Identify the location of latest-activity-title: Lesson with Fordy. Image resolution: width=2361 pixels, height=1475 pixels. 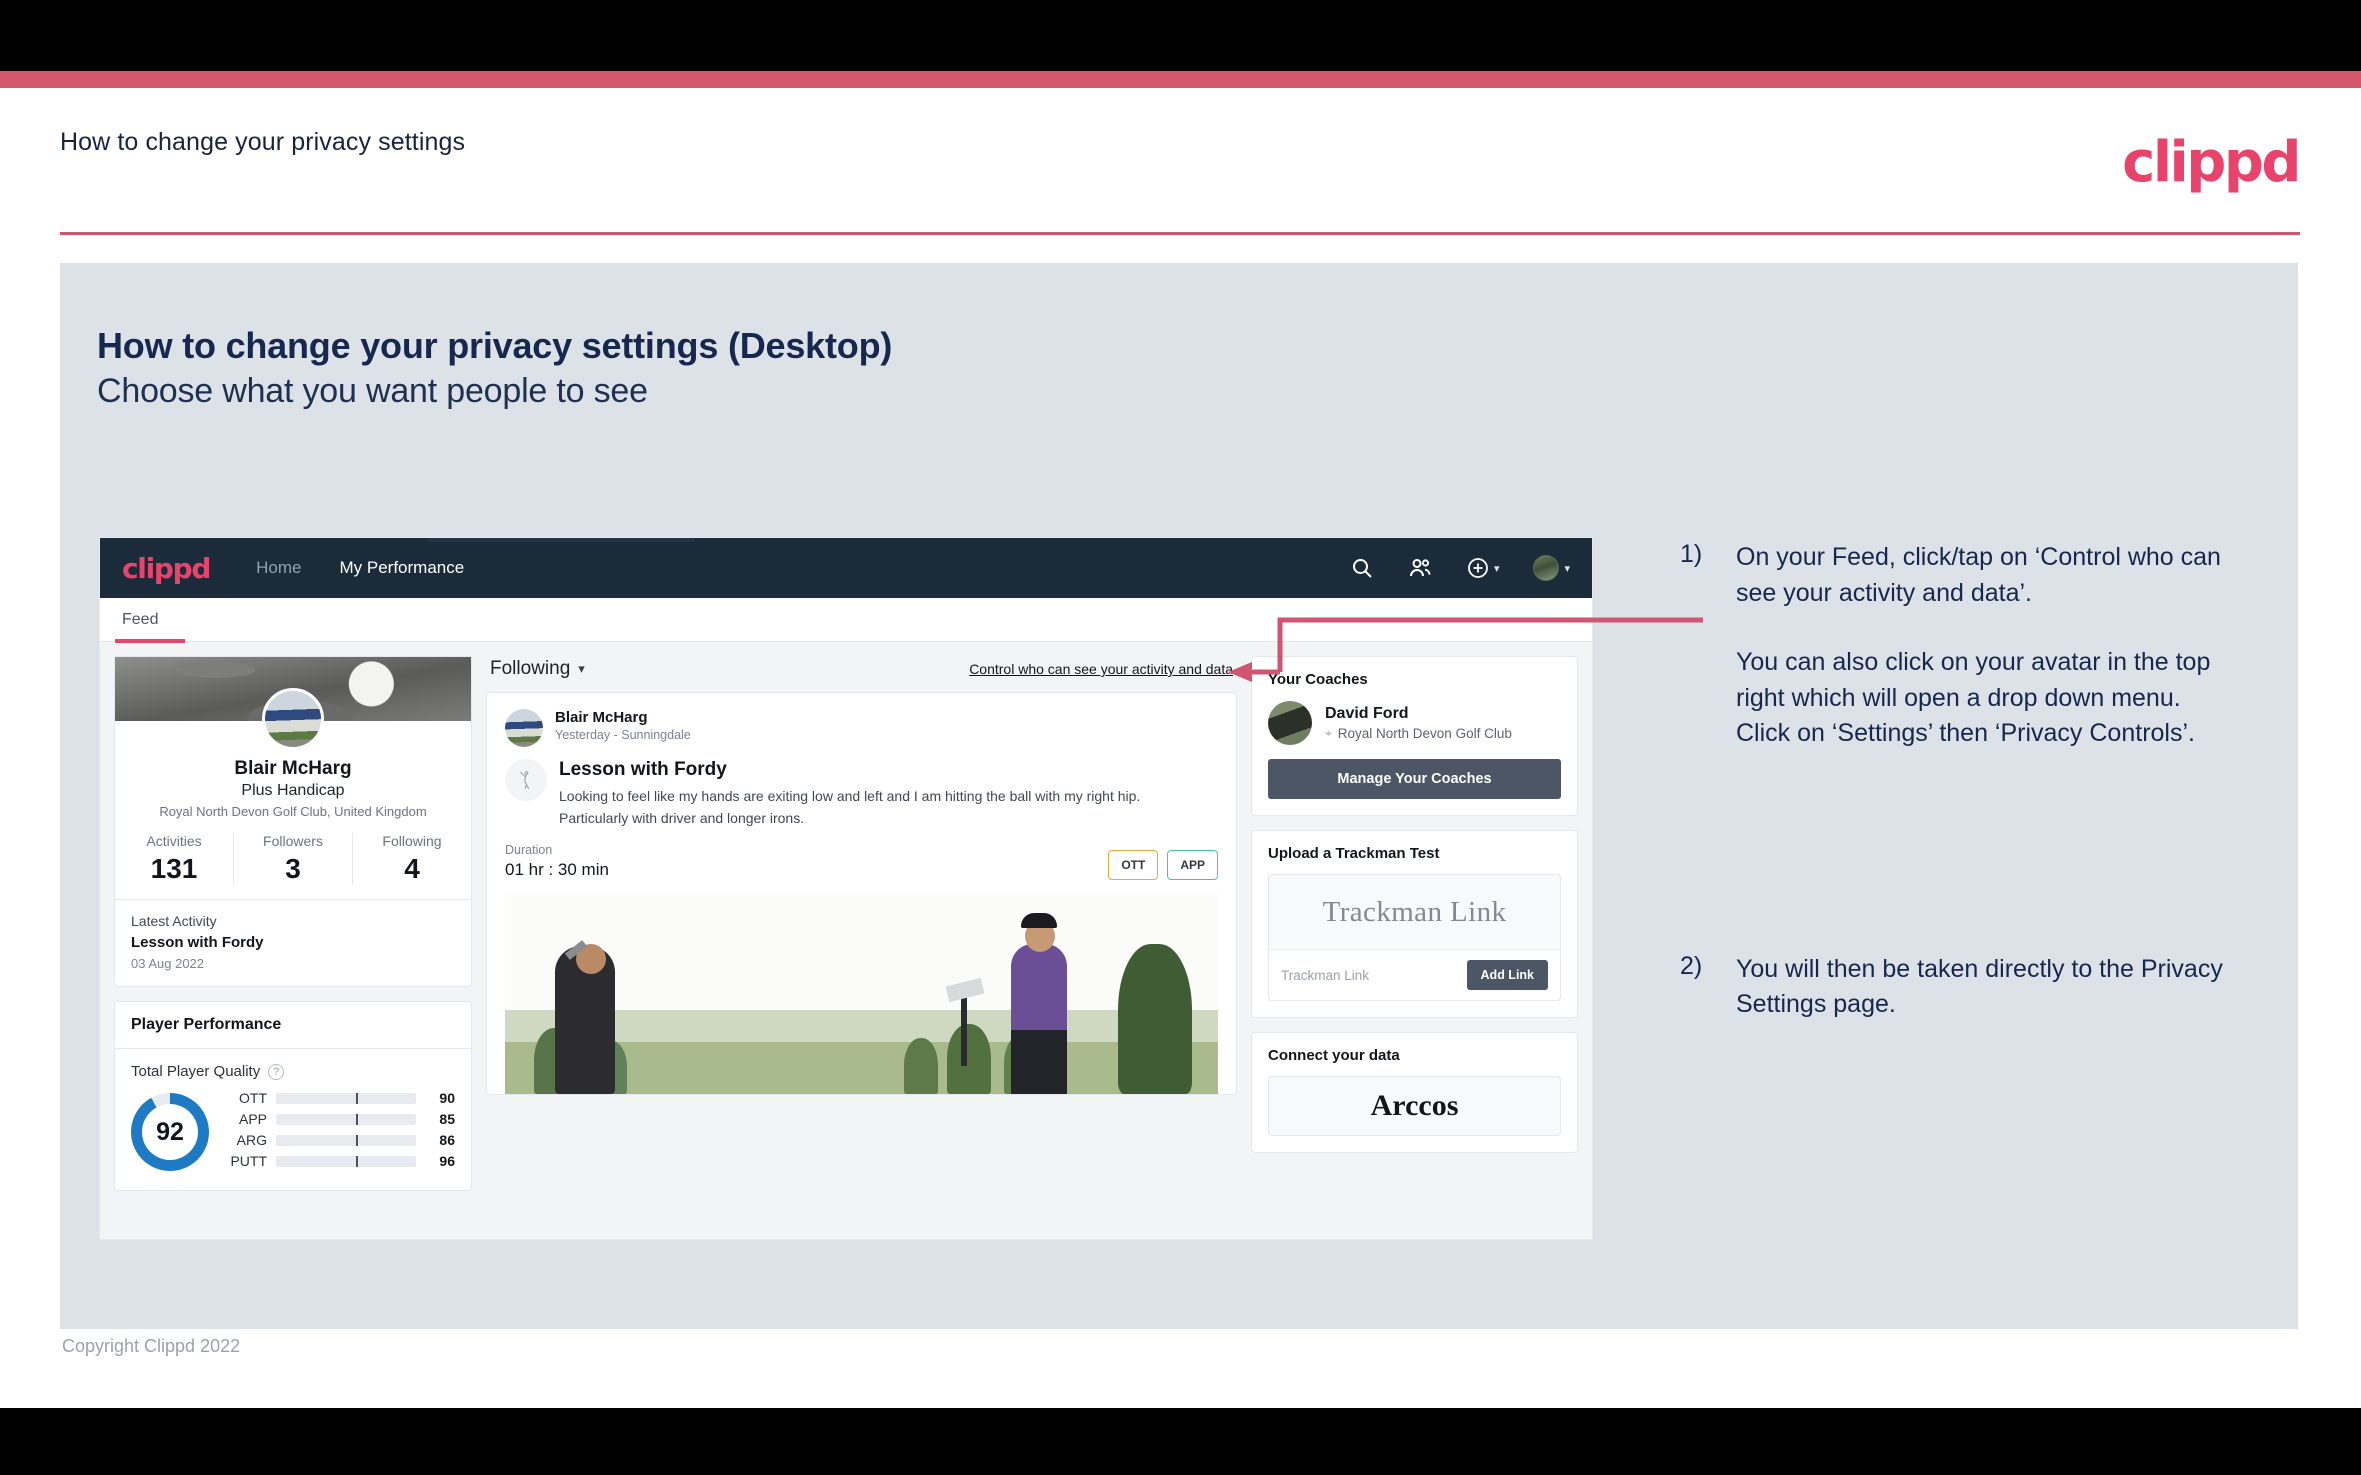
(293, 942).